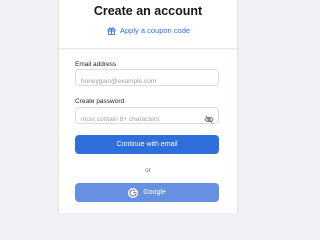 Image resolution: width=320 pixels, height=240 pixels. Describe the element at coordinates (111, 31) in the screenshot. I see `gift-icon` at that location.